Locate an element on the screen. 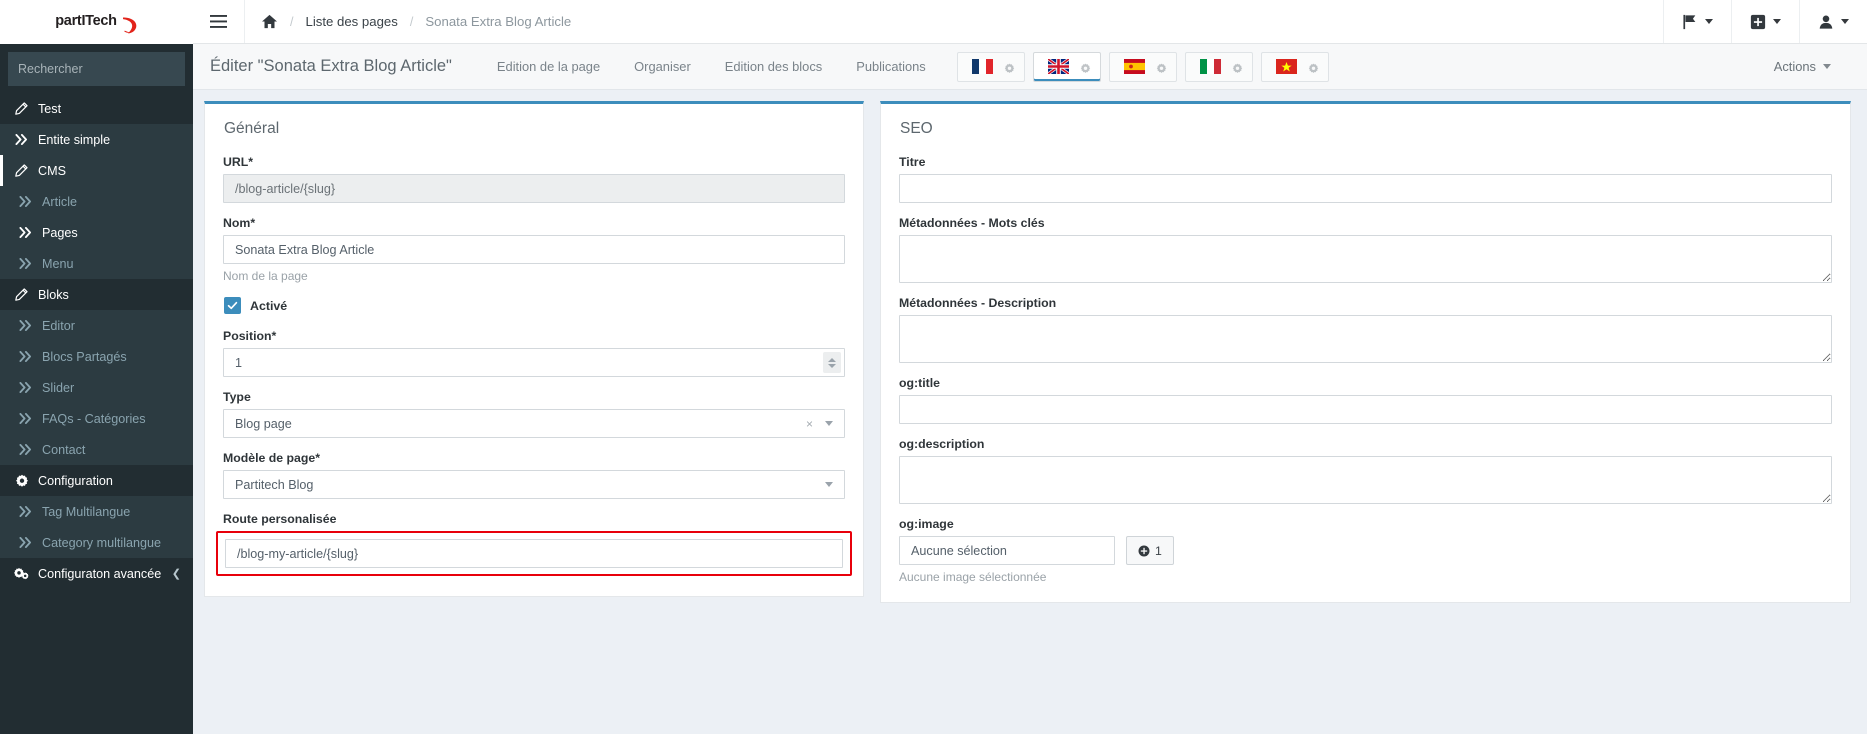 Image resolution: width=1867 pixels, height=734 pixels. sidebar-item-editor: Editor is located at coordinates (96, 325).